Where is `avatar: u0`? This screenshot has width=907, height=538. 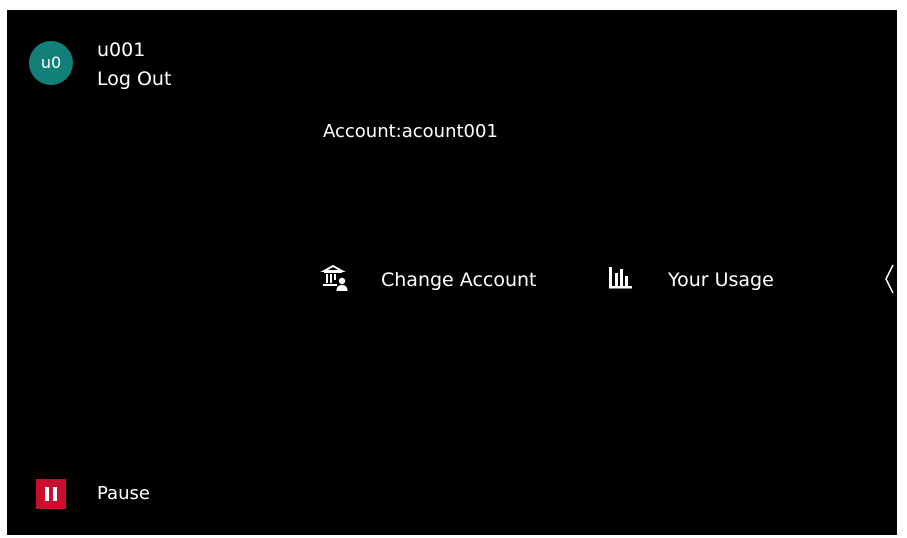
avatar: u0 is located at coordinates (51, 63).